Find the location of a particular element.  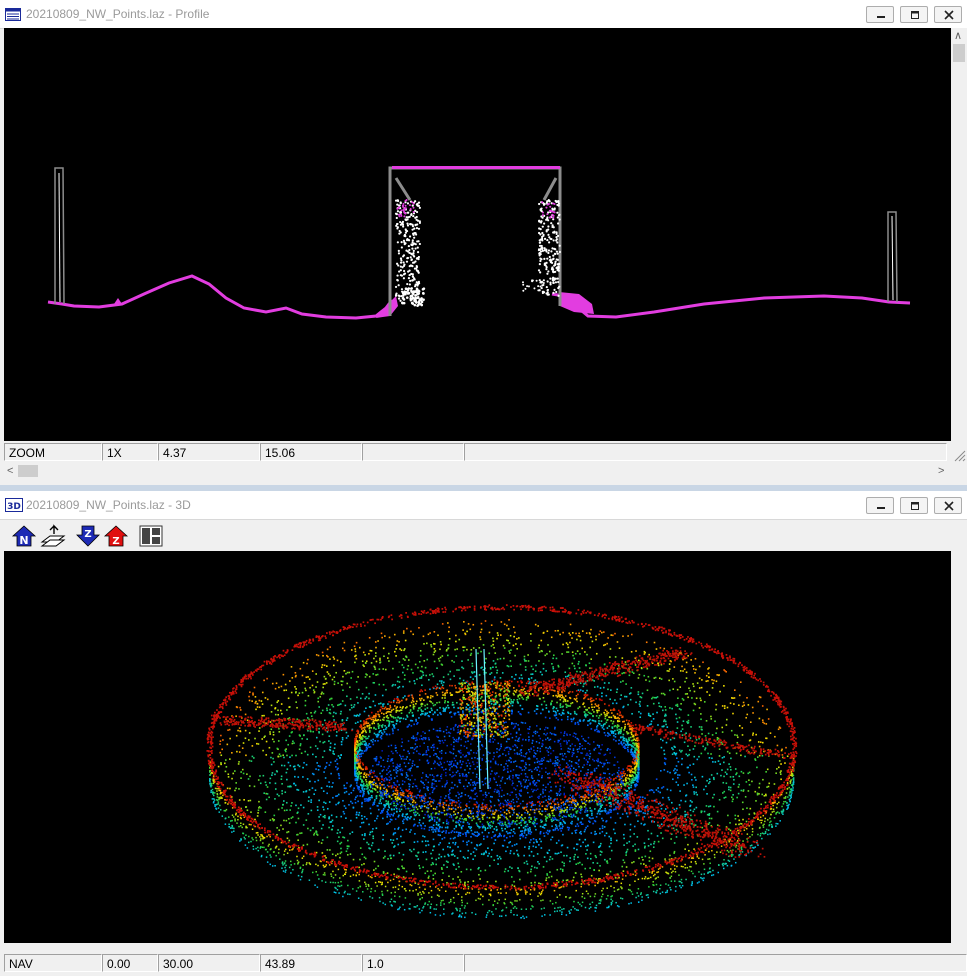

status-value-4: 1.0 is located at coordinates (413, 963).